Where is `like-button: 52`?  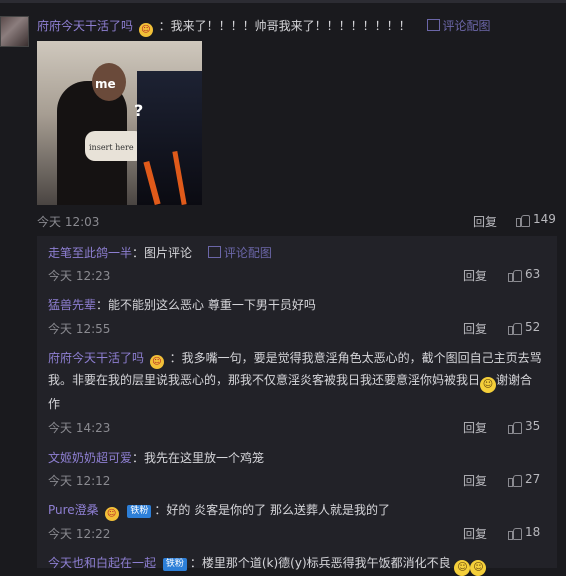 like-button: 52 is located at coordinates (524, 327).